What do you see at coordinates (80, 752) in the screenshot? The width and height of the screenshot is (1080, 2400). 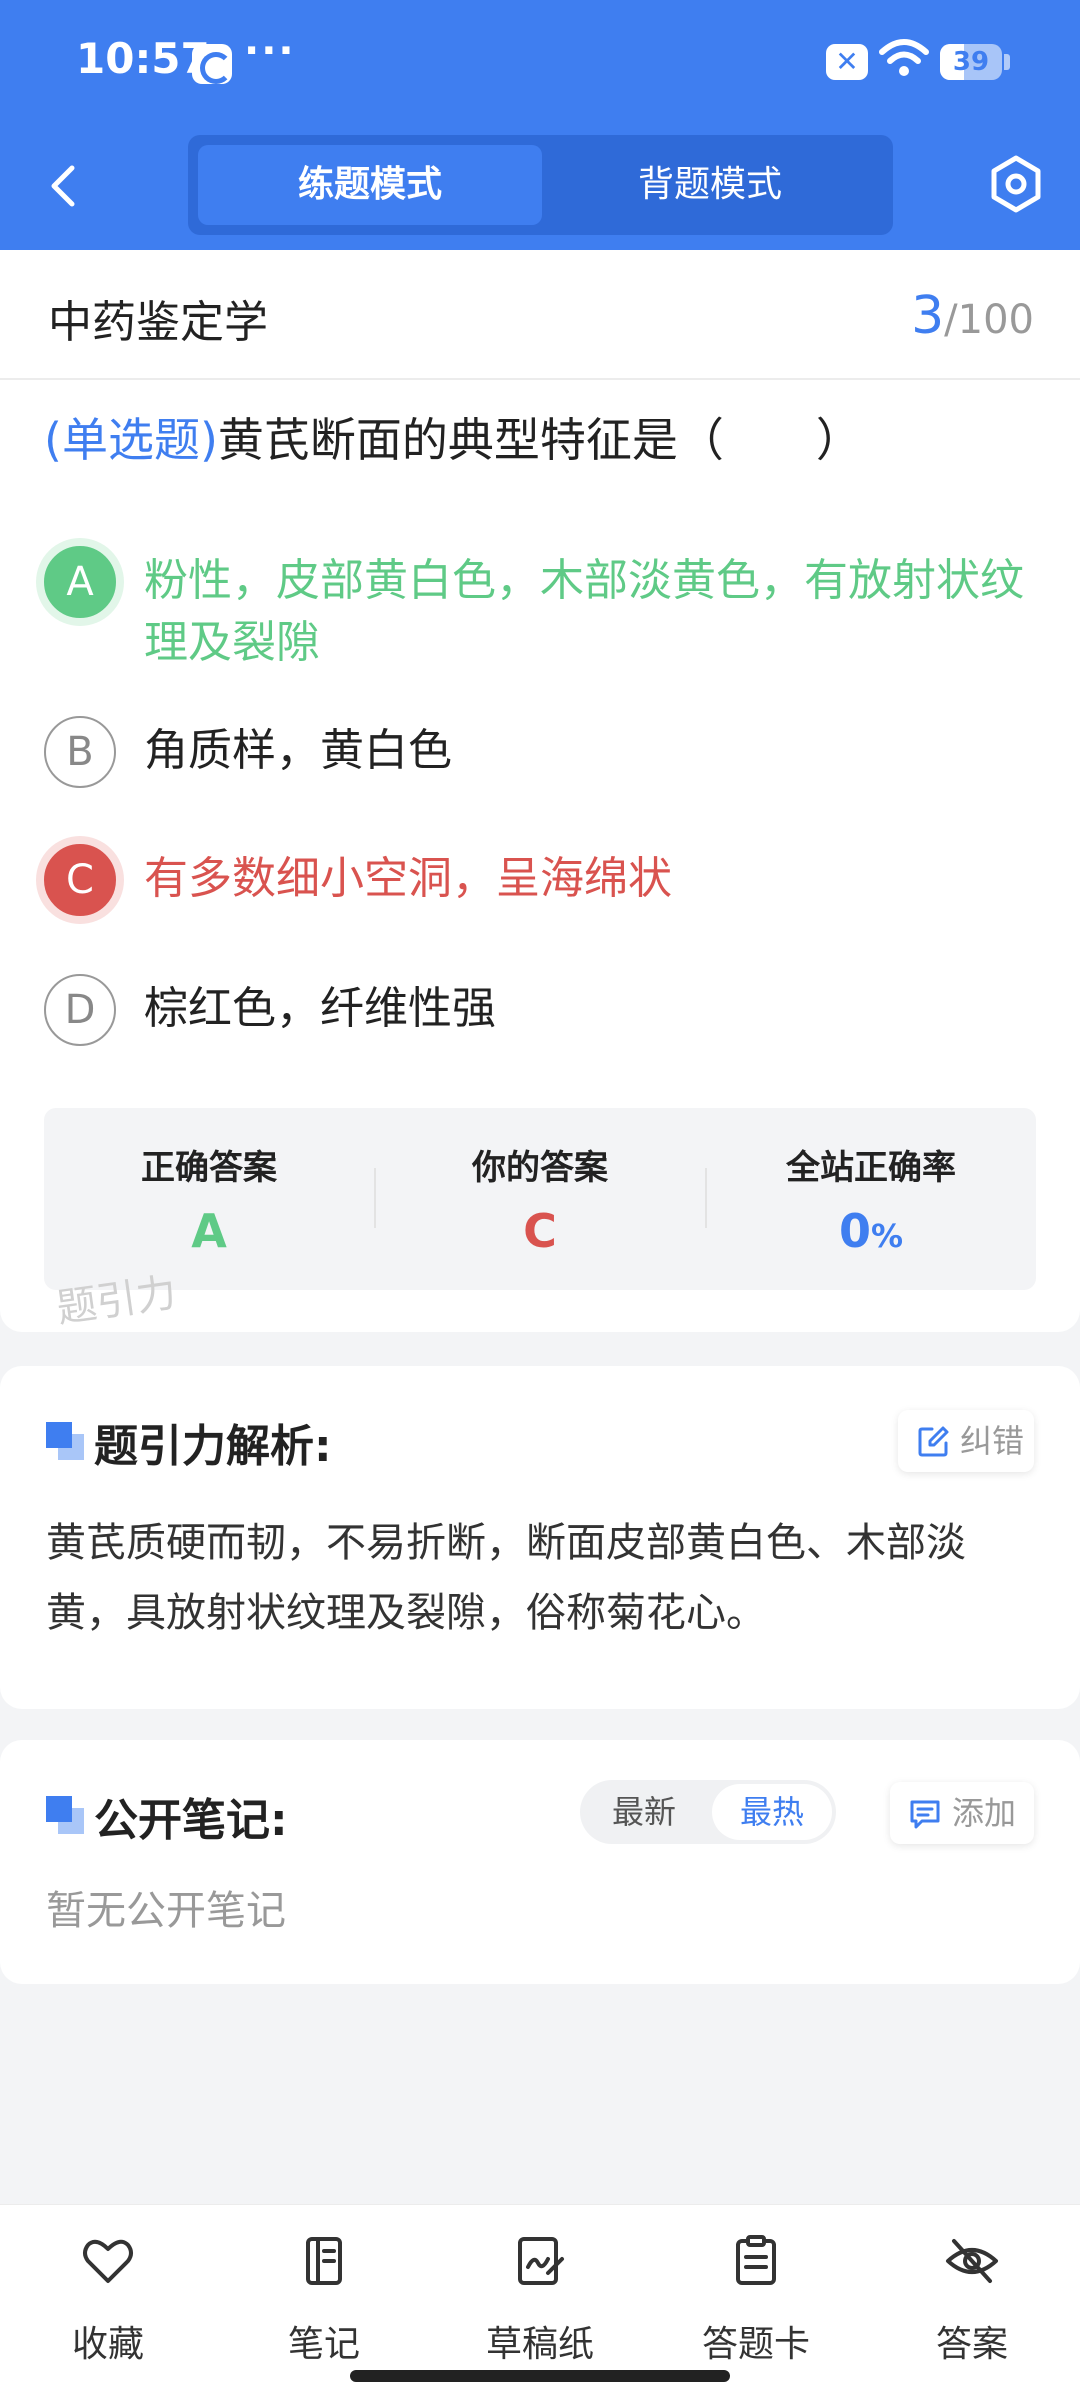 I see `option-letter: B` at bounding box center [80, 752].